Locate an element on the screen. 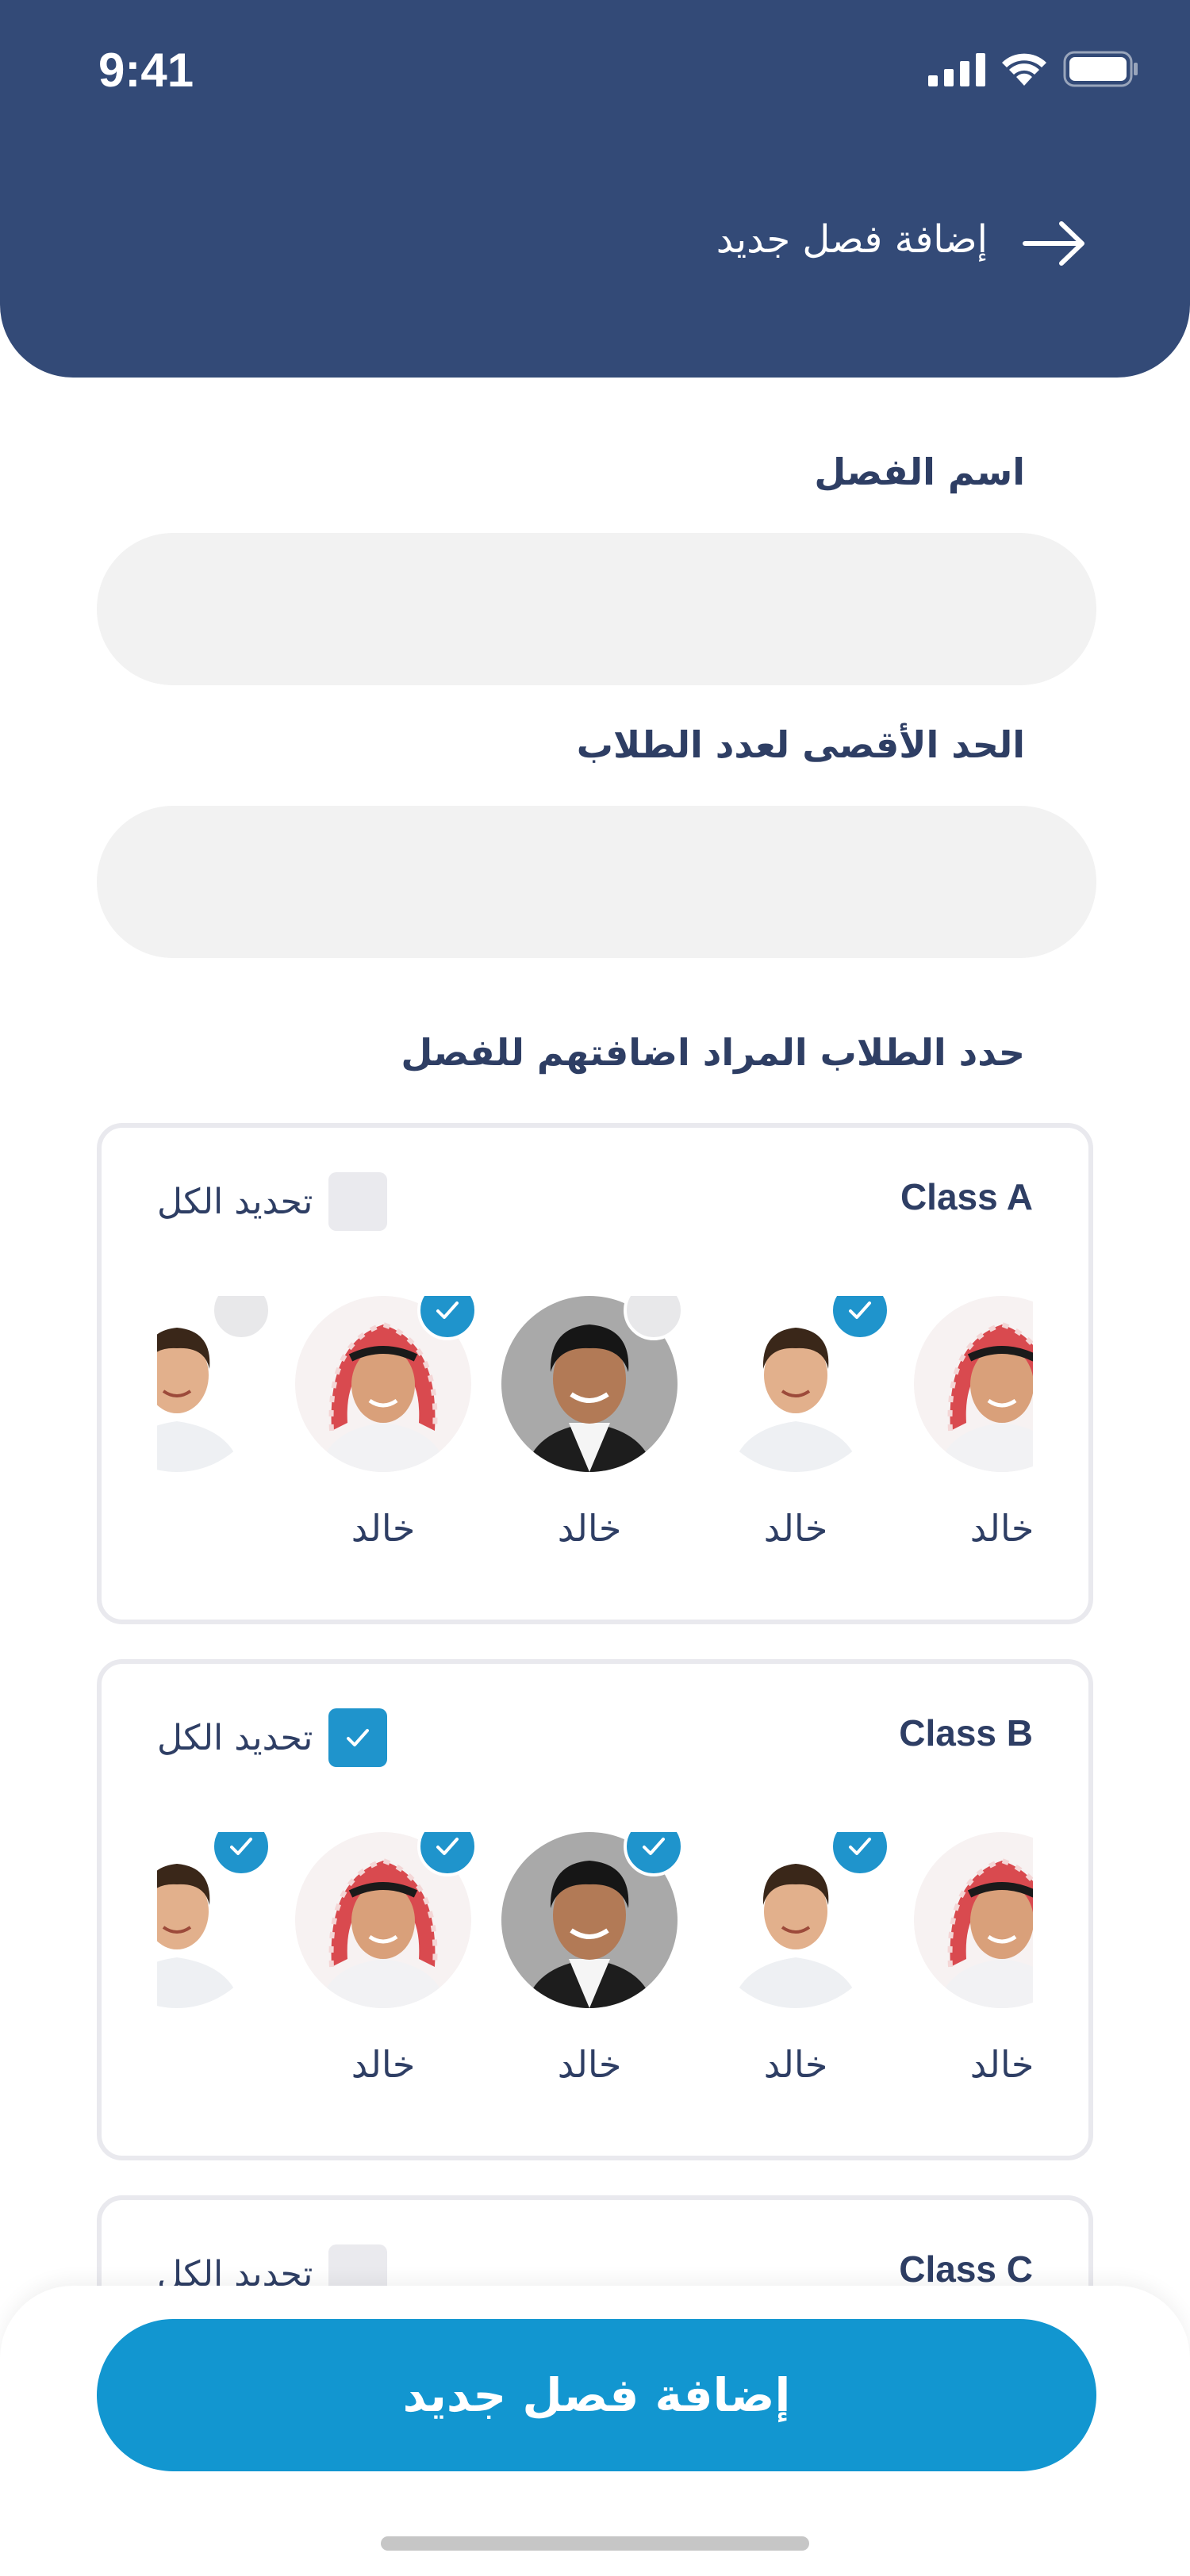 This screenshot has width=1190, height=2576. wifi-icon is located at coordinates (1024, 70).